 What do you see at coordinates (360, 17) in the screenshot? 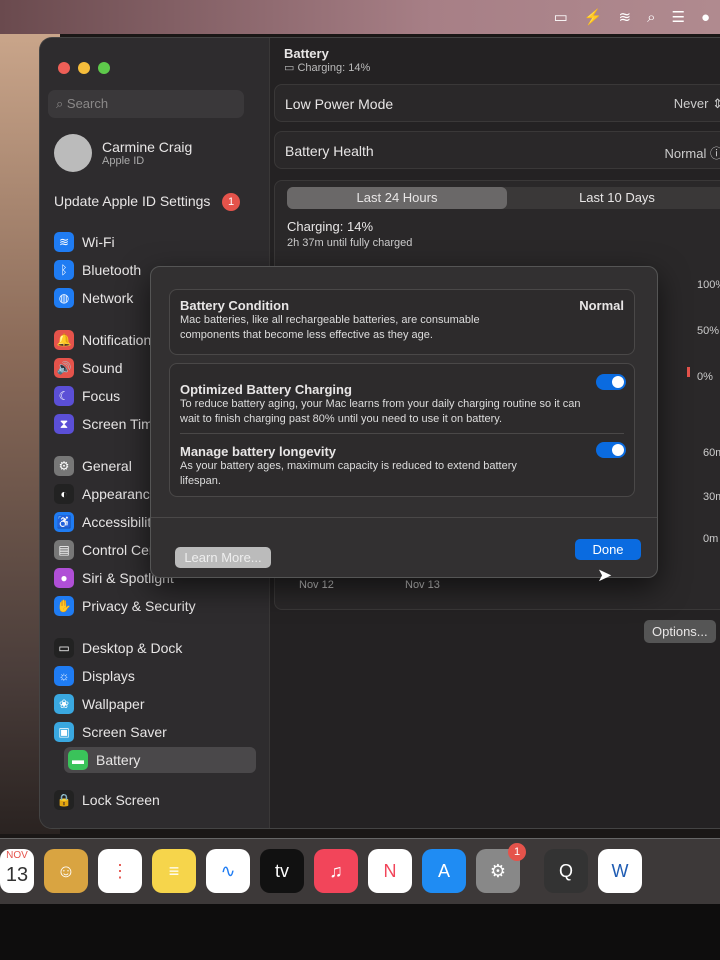
I see `menu-bar: ▭ ⚡ ≋ ⌕ ☰ ●` at bounding box center [360, 17].